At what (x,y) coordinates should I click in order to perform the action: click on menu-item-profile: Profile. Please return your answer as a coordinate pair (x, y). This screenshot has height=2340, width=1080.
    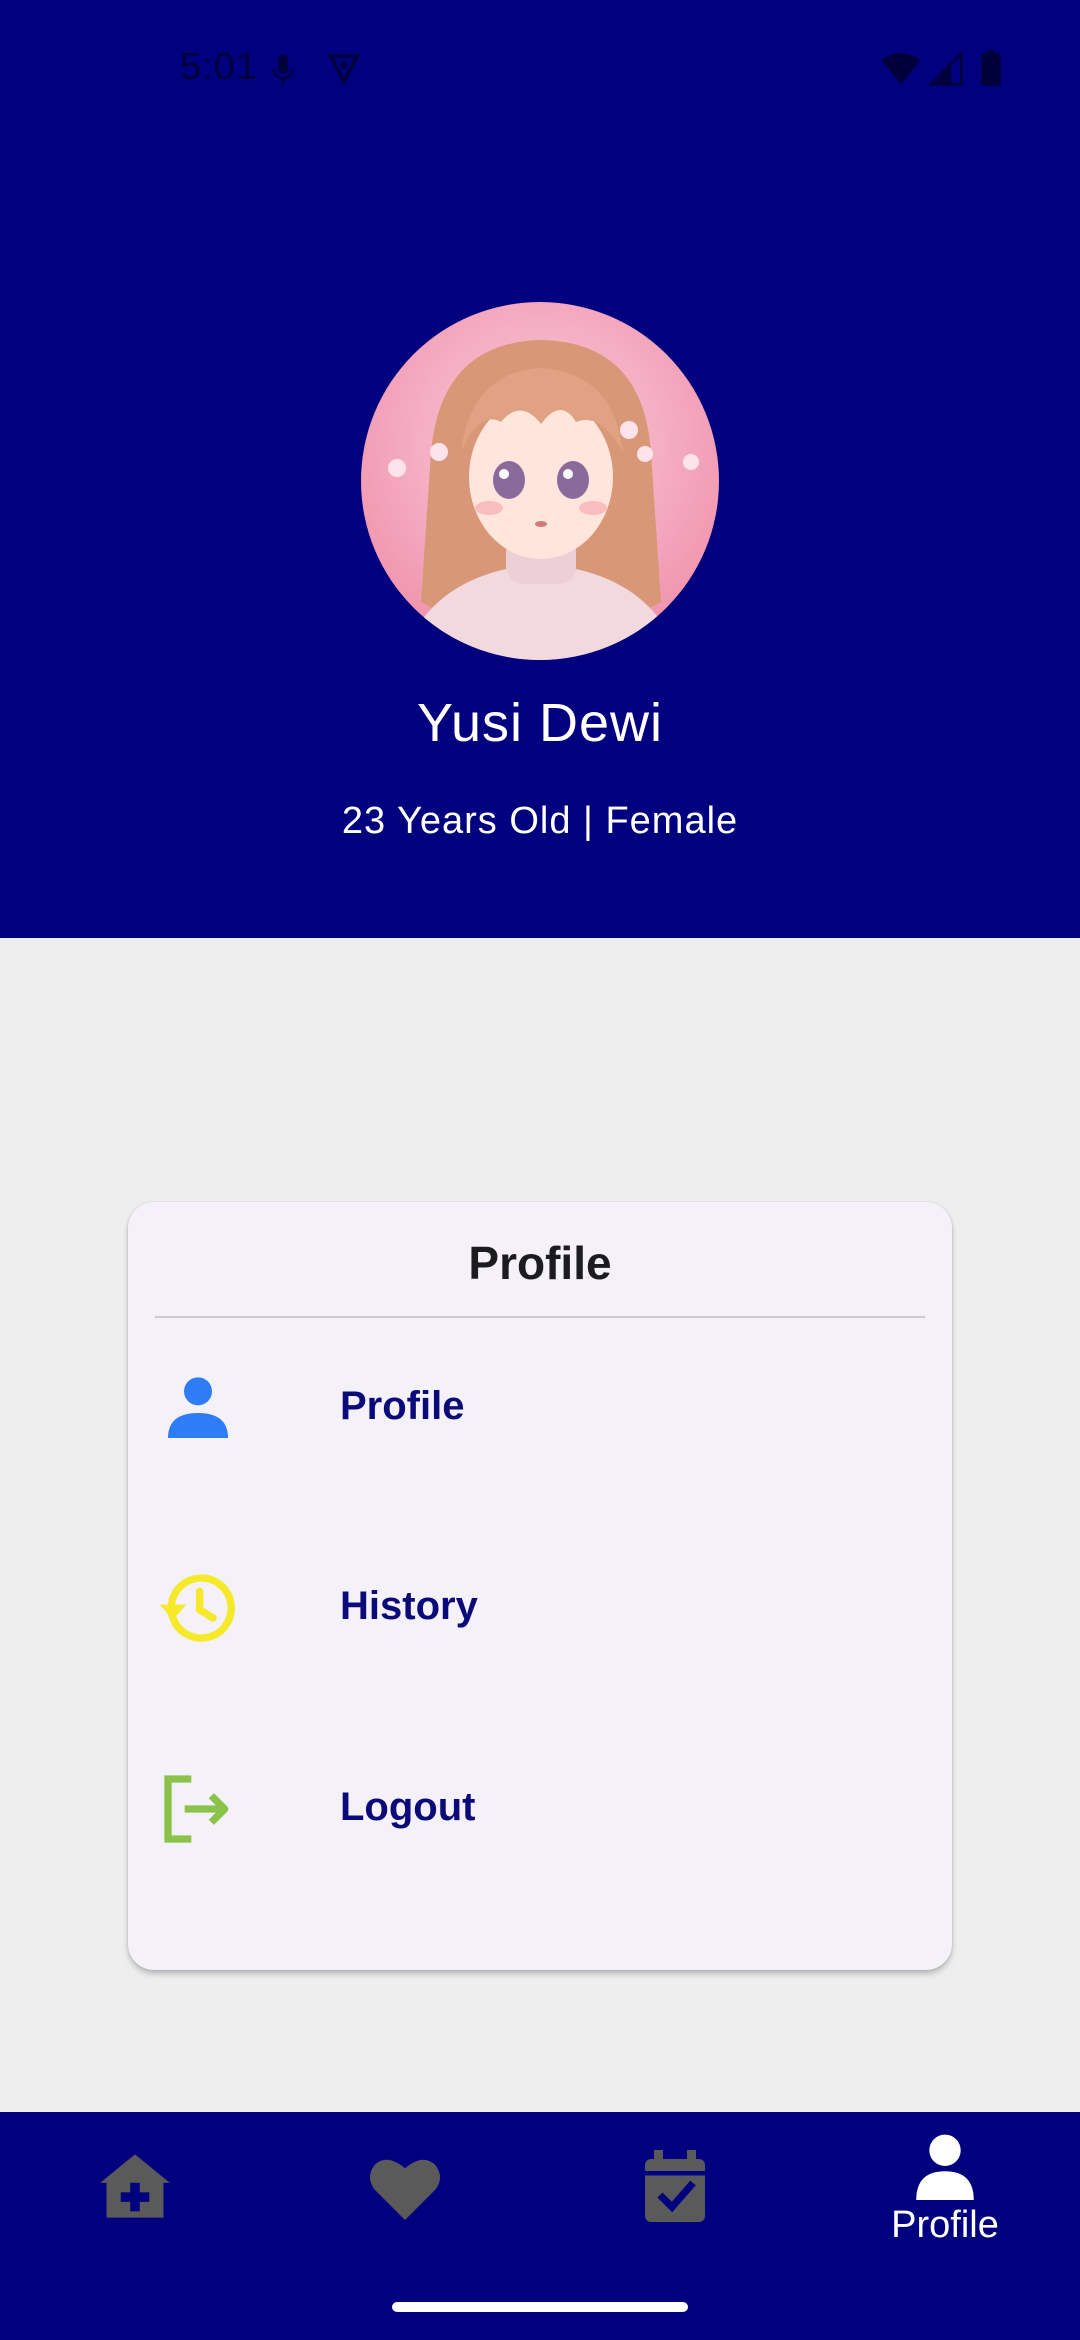
    Looking at the image, I should click on (540, 1408).